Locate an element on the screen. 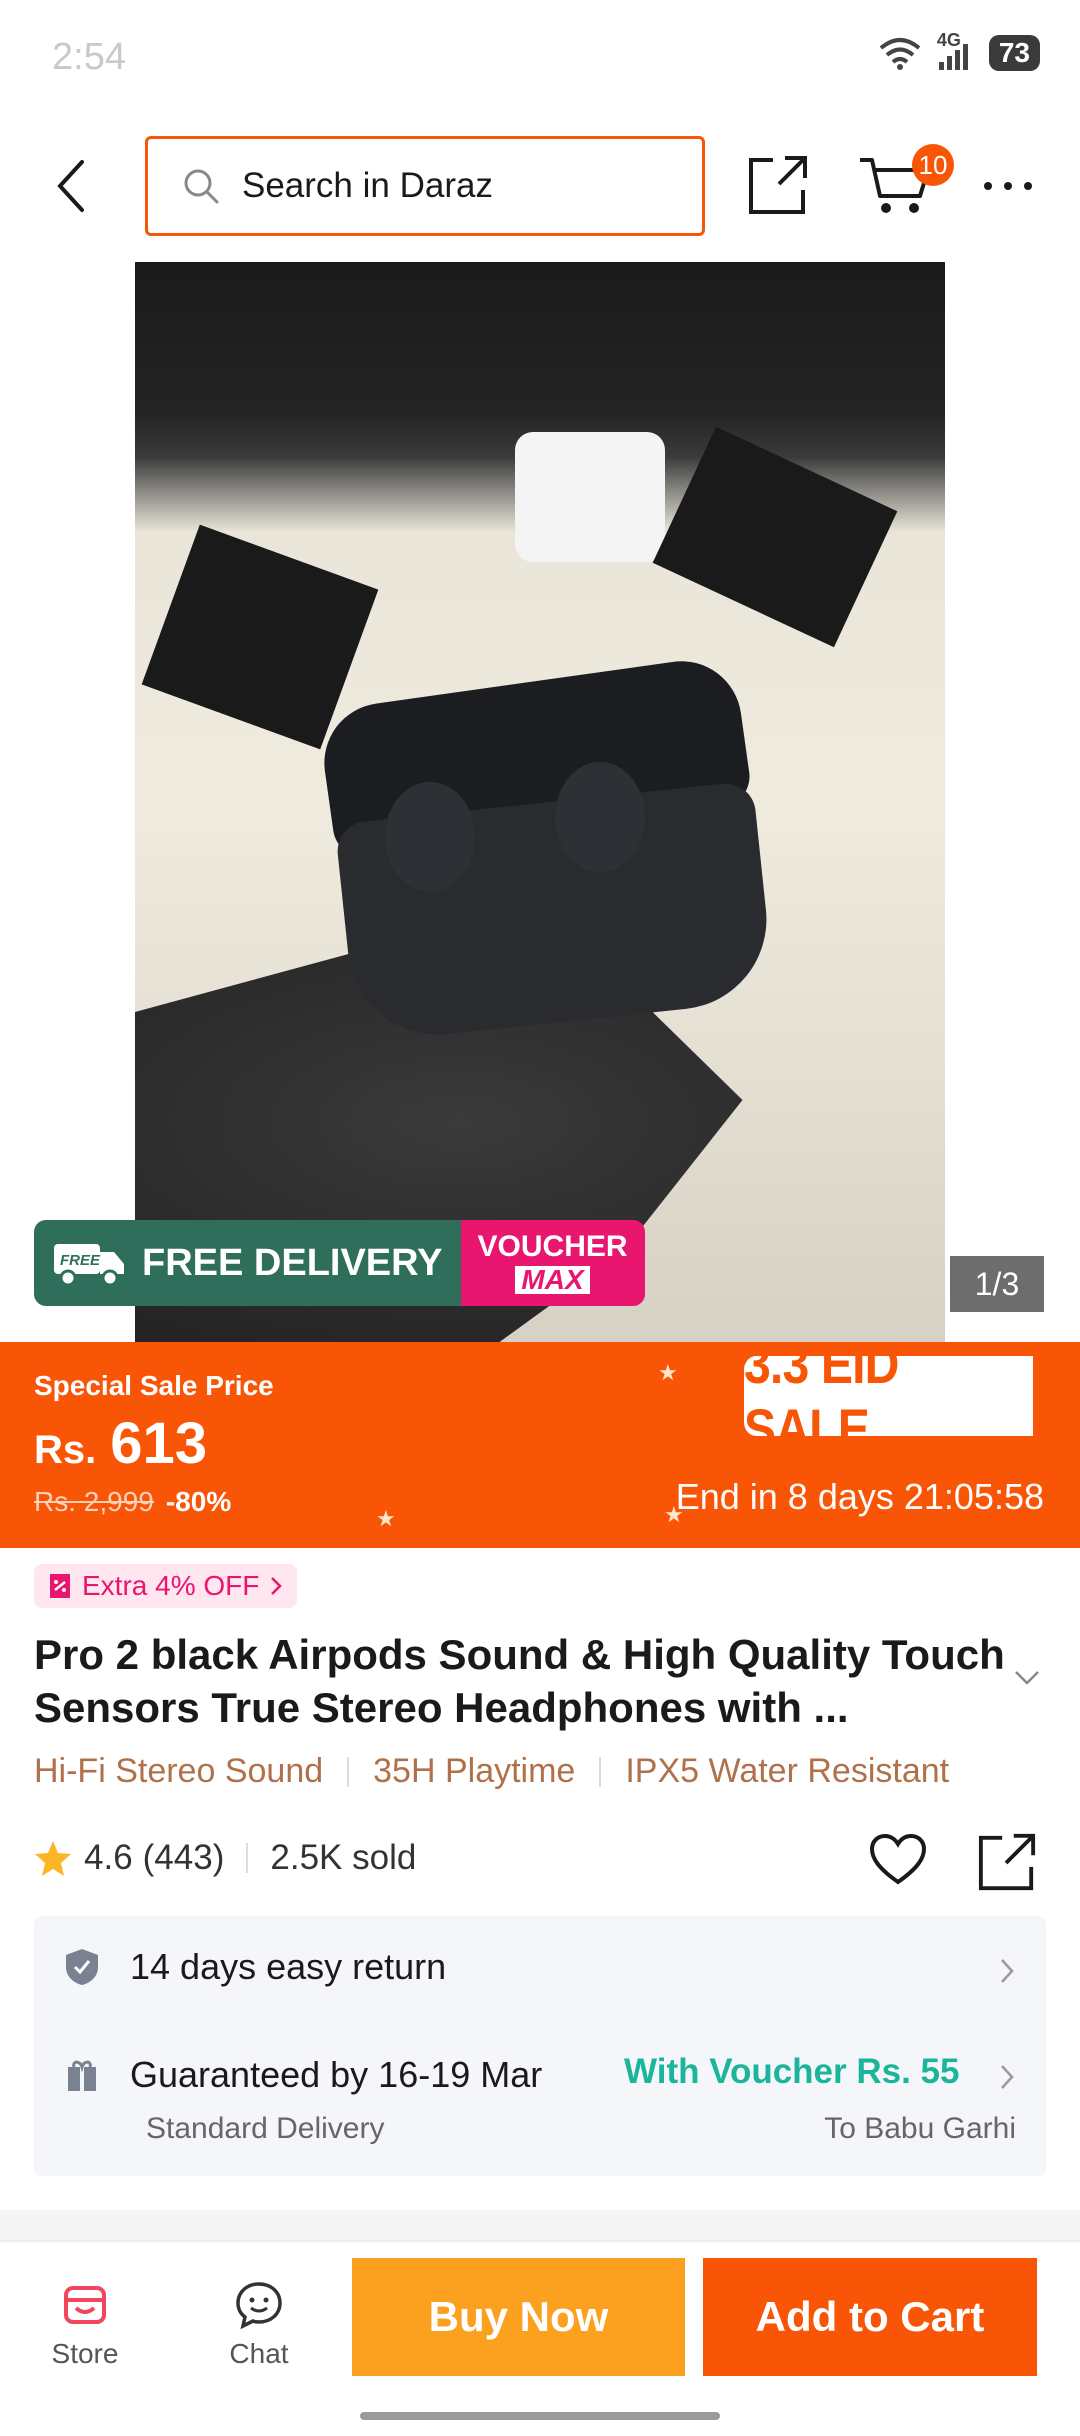 This screenshot has height=2436, width=1080. delivery-guarantee-text: Guaranteed by 16-19 Mar is located at coordinates (336, 2074).